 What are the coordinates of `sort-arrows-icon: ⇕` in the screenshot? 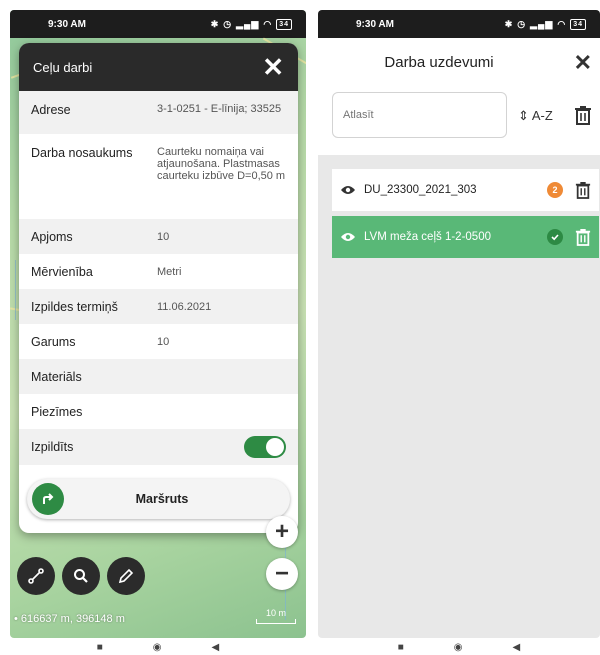 It's located at (523, 115).